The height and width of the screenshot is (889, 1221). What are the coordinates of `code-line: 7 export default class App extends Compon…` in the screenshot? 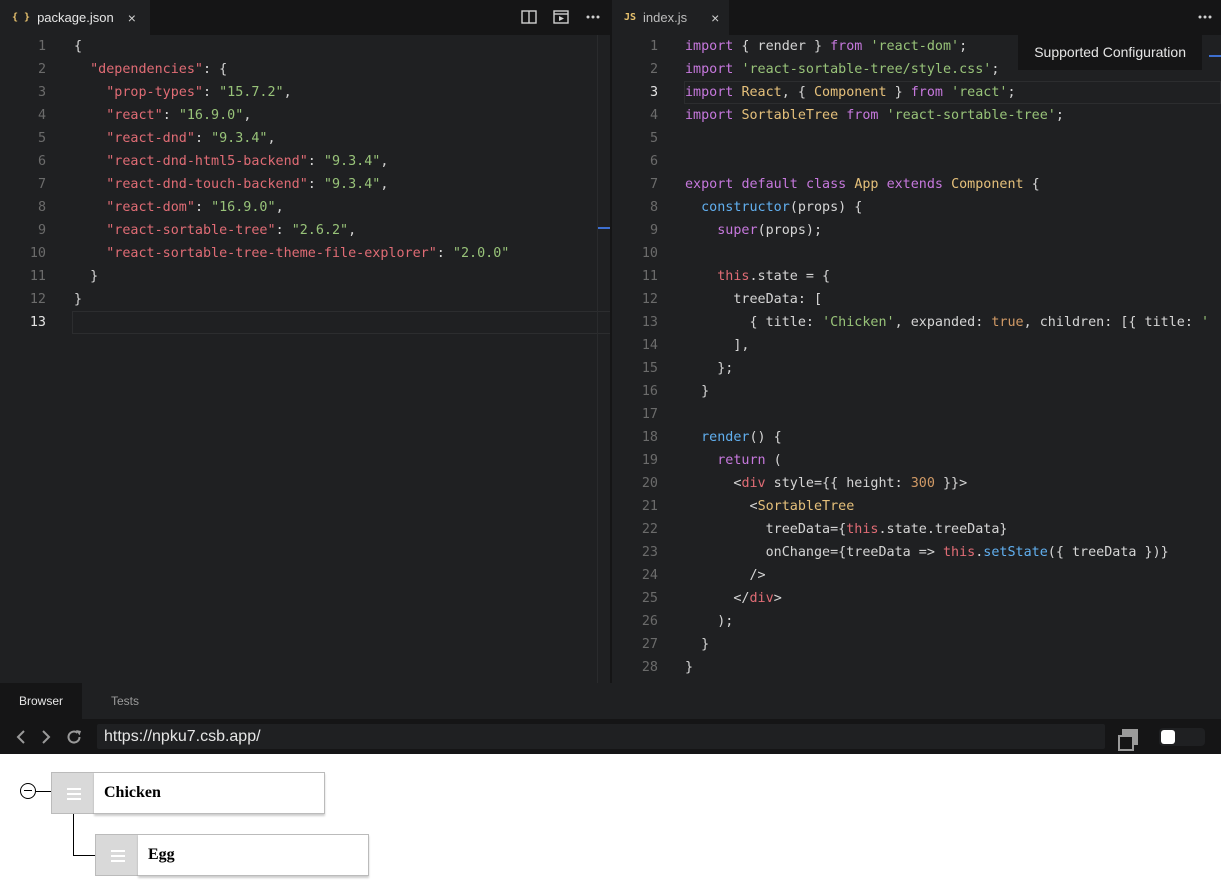 It's located at (916, 184).